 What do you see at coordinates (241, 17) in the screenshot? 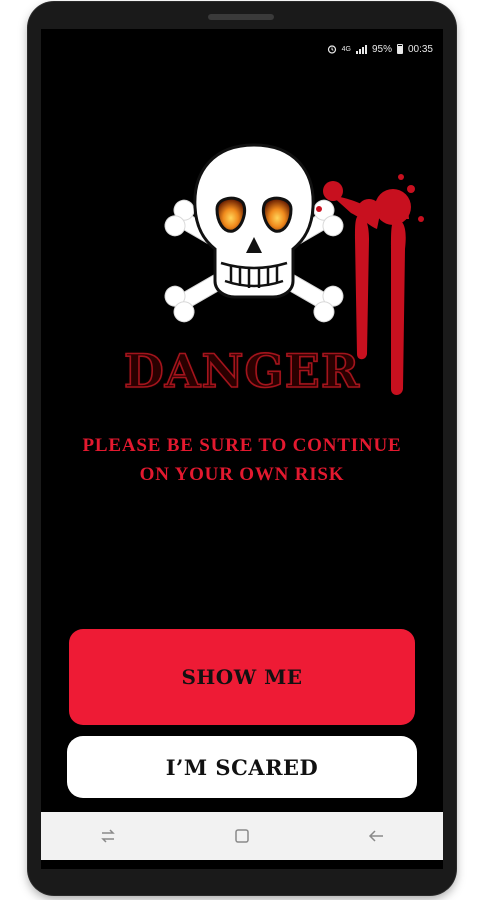
I see `earpiece-speaker` at bounding box center [241, 17].